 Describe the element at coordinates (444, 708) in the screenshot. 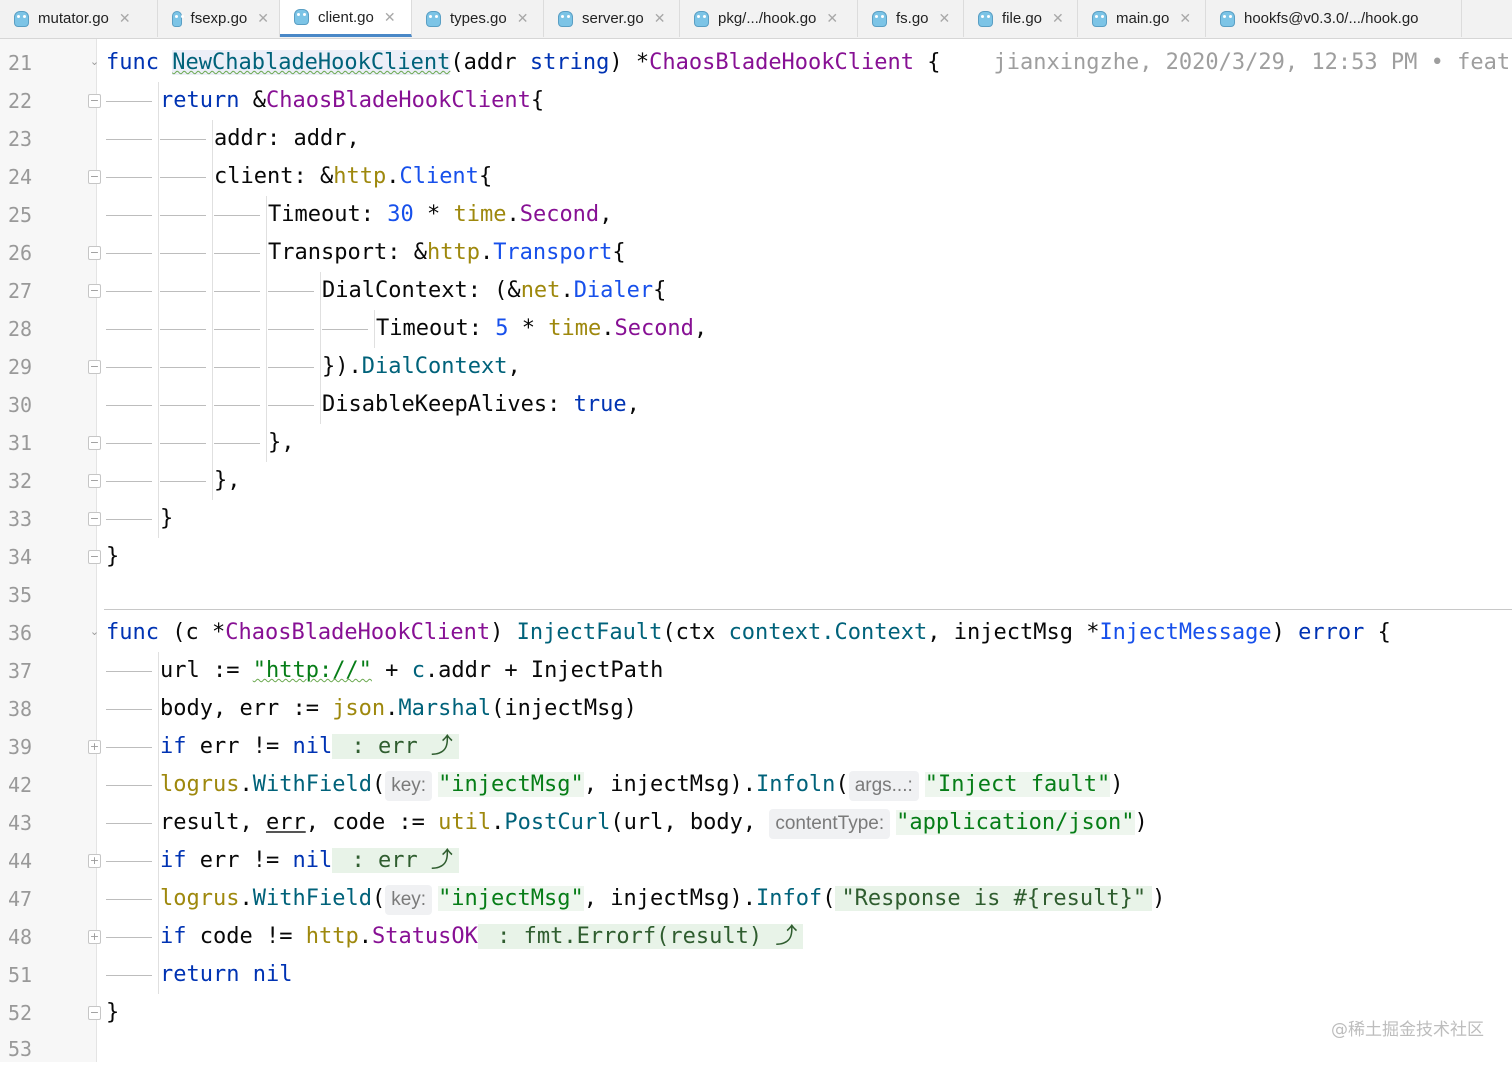

I see `method-name: Marshal` at that location.